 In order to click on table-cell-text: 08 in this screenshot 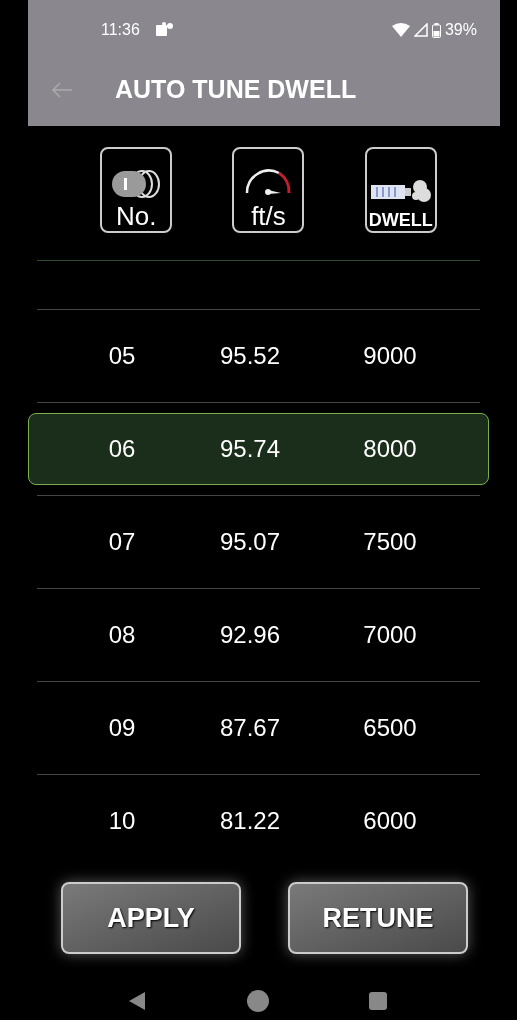, I will do `click(122, 635)`.